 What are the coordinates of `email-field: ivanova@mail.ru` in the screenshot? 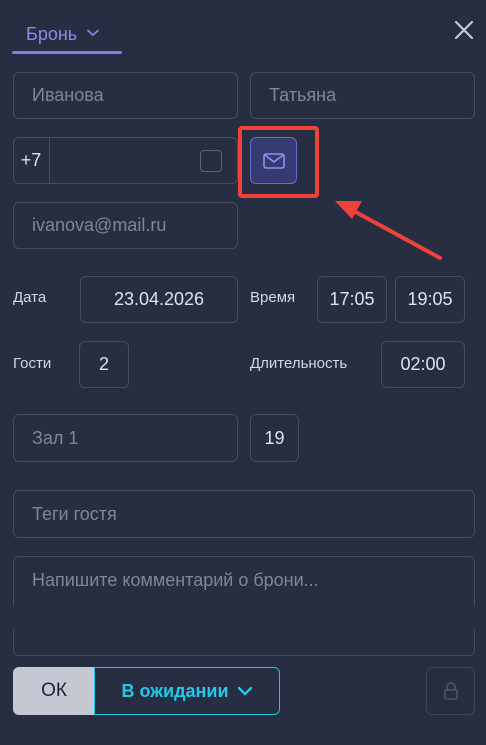 It's located at (125, 225).